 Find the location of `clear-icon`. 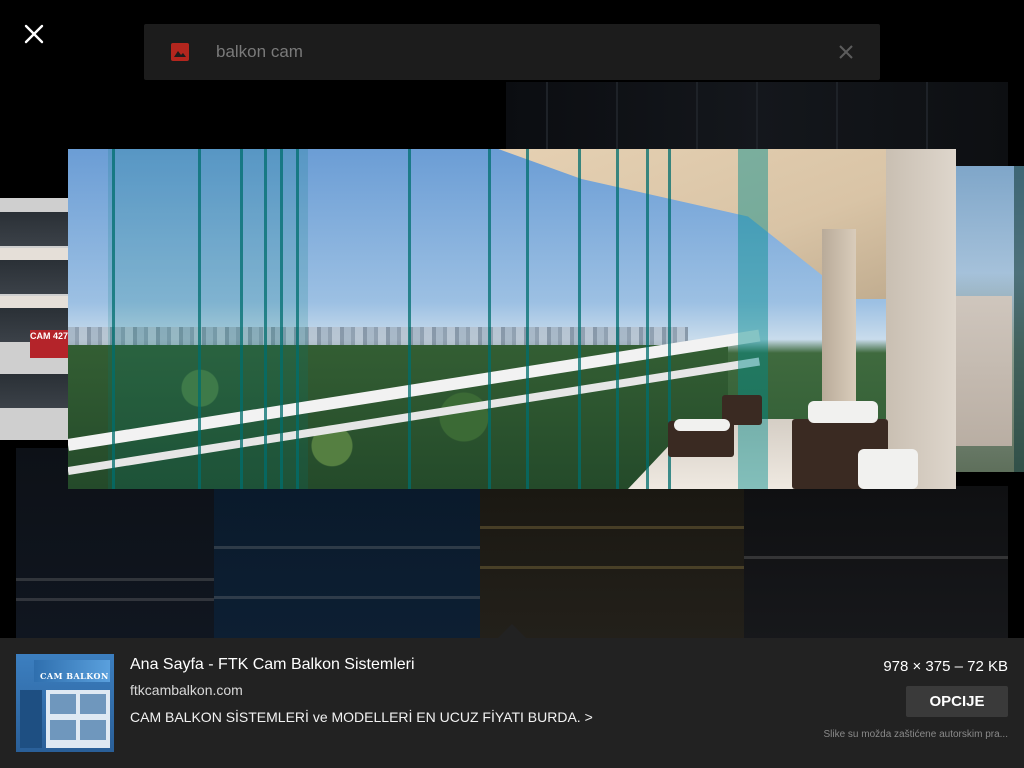

clear-icon is located at coordinates (846, 52).